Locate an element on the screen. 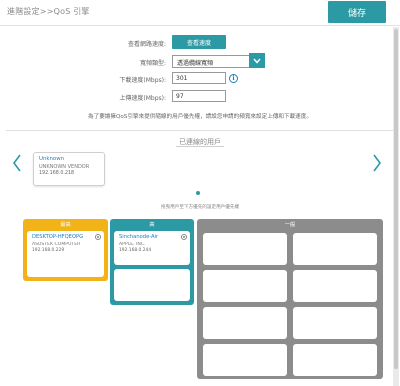 The width and height of the screenshot is (400, 386). carousel-indicator is located at coordinates (198, 193).